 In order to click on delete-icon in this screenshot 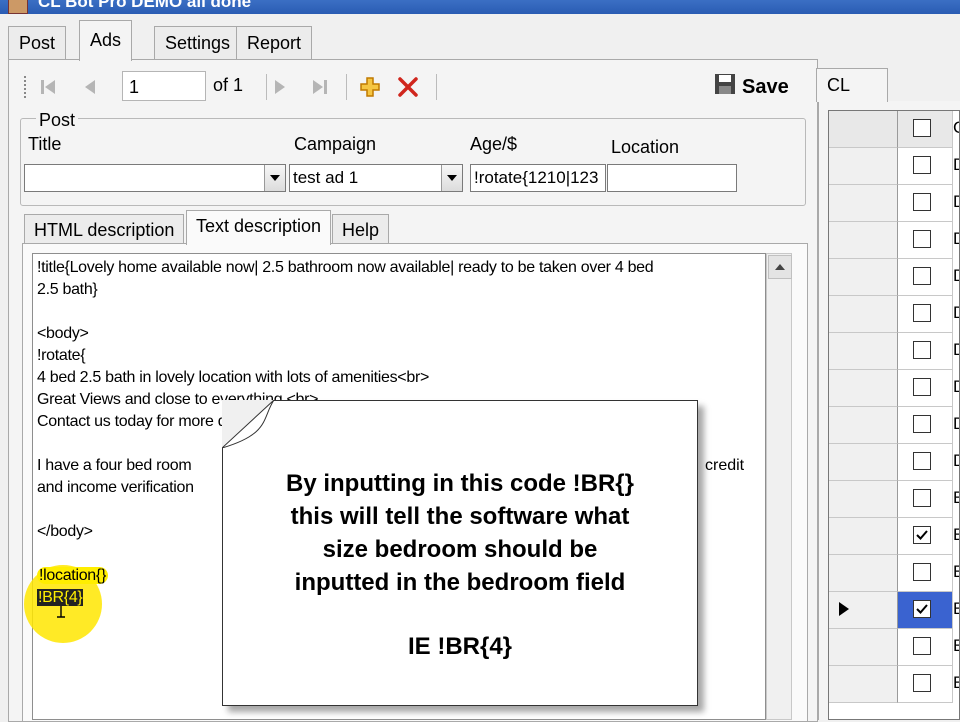, I will do `click(408, 87)`.